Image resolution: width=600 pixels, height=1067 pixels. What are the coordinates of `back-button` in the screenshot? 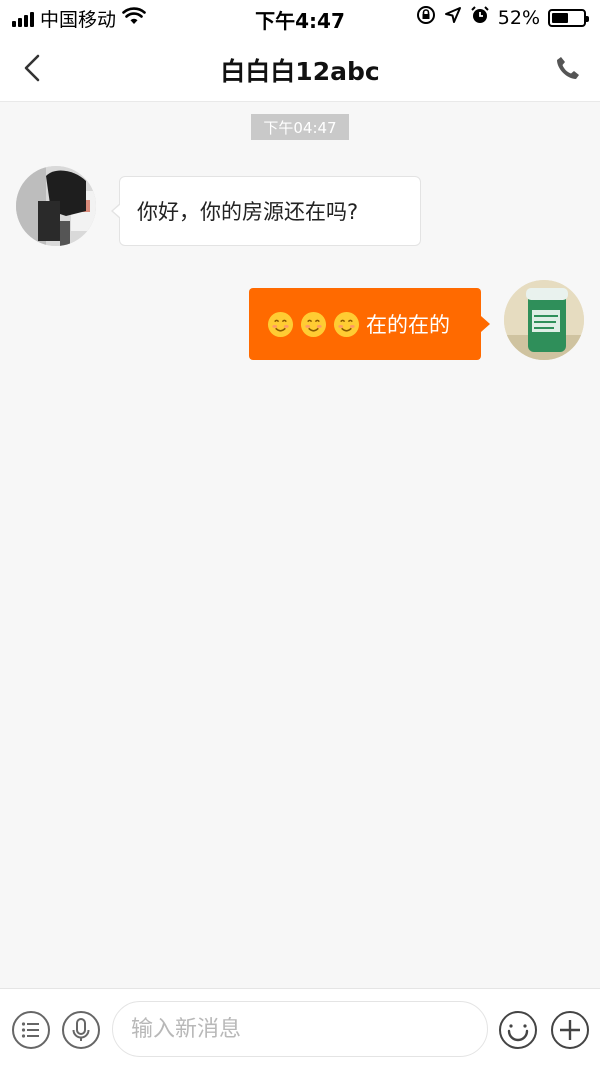 It's located at (32, 68).